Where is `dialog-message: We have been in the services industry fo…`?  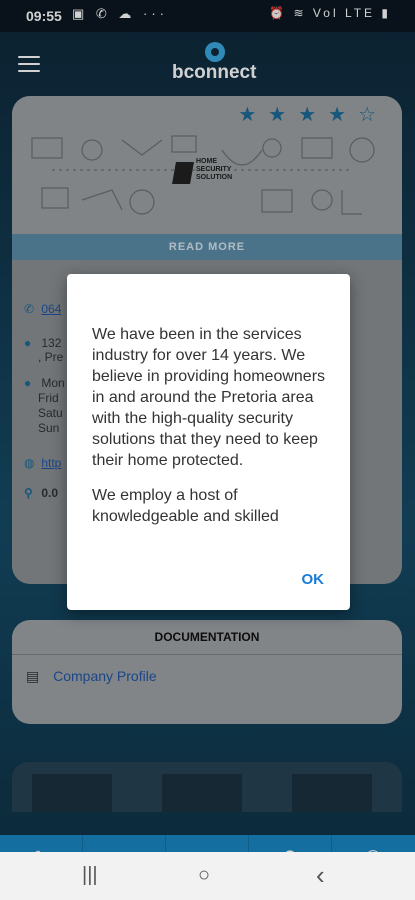 dialog-message: We have been in the services industry fo… is located at coordinates (212, 438).